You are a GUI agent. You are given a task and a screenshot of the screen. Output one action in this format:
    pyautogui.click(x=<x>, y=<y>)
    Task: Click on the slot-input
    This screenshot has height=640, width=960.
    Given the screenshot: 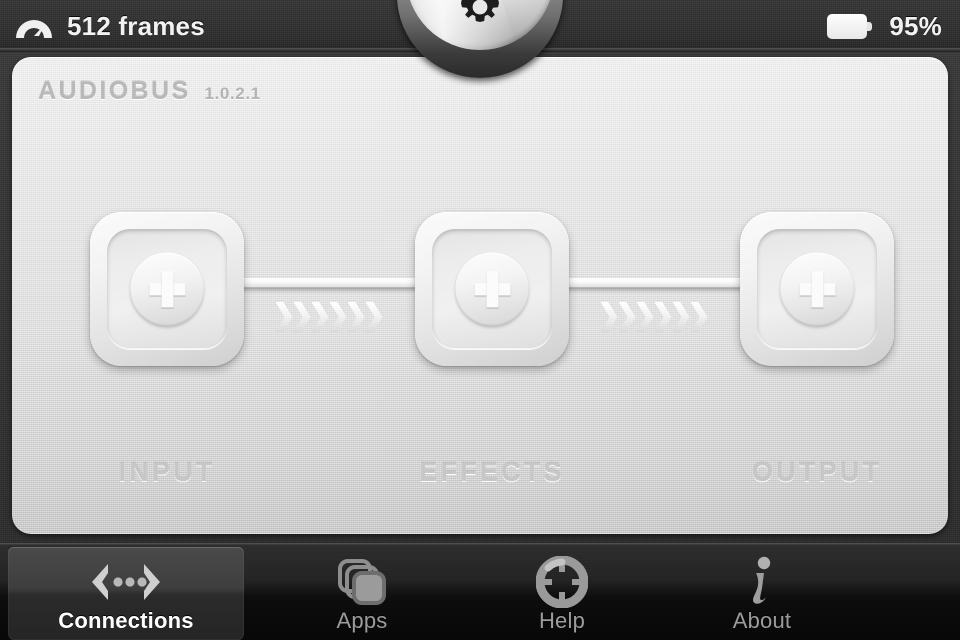 What is the action you would take?
    pyautogui.click(x=167, y=289)
    